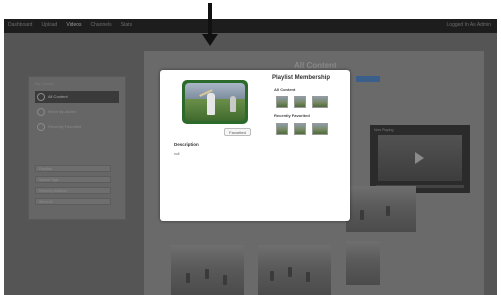 Image resolution: width=501 pixels, height=295 pixels. Describe the element at coordinates (126, 25) in the screenshot. I see `nav-item-stats: Stats` at that location.